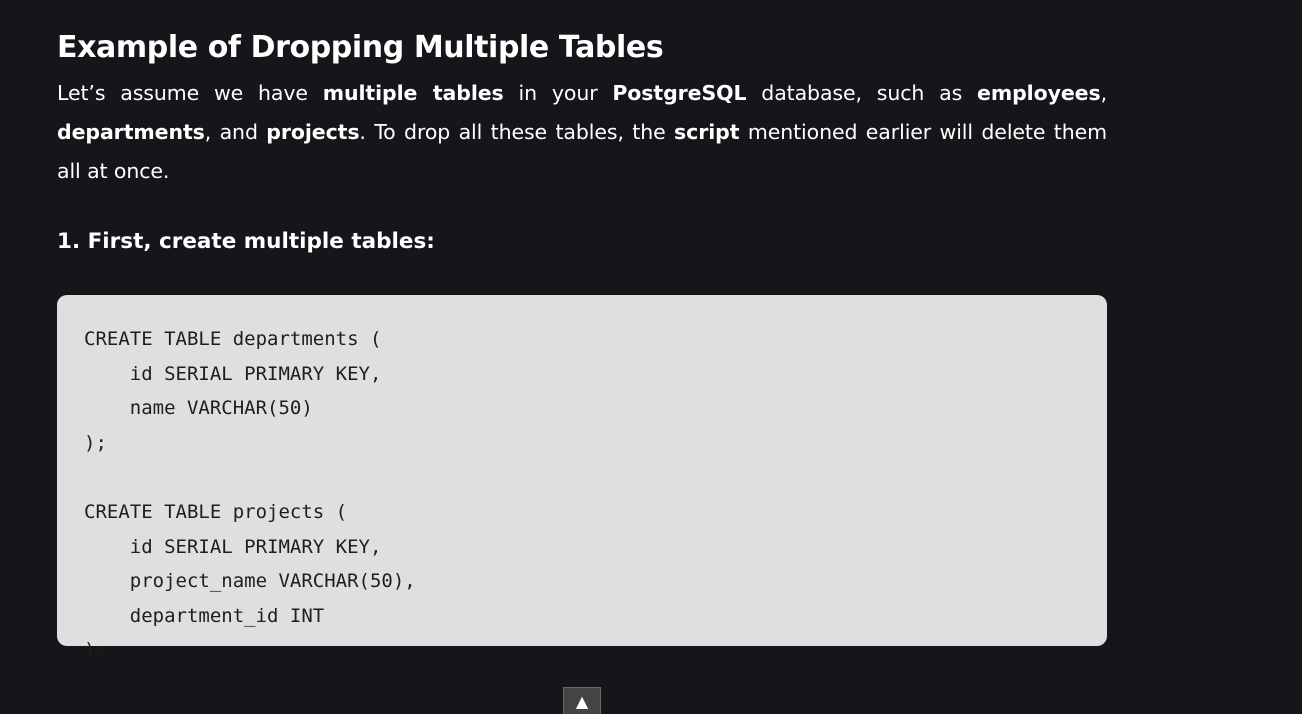 The height and width of the screenshot is (714, 1302). Describe the element at coordinates (707, 132) in the screenshot. I see `paragraph-bold-text: script` at that location.